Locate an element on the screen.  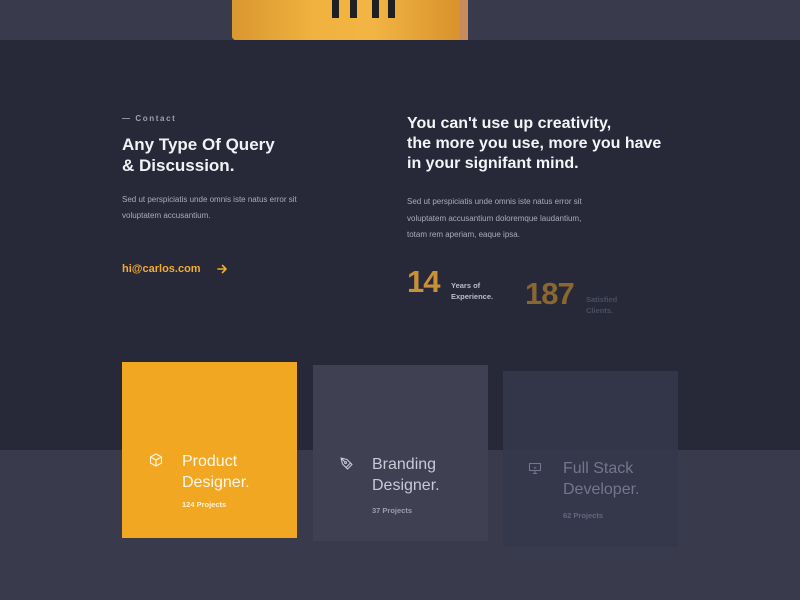
service-card-branding-designer: Branding Designer. 37 Projects is located at coordinates (400, 453).